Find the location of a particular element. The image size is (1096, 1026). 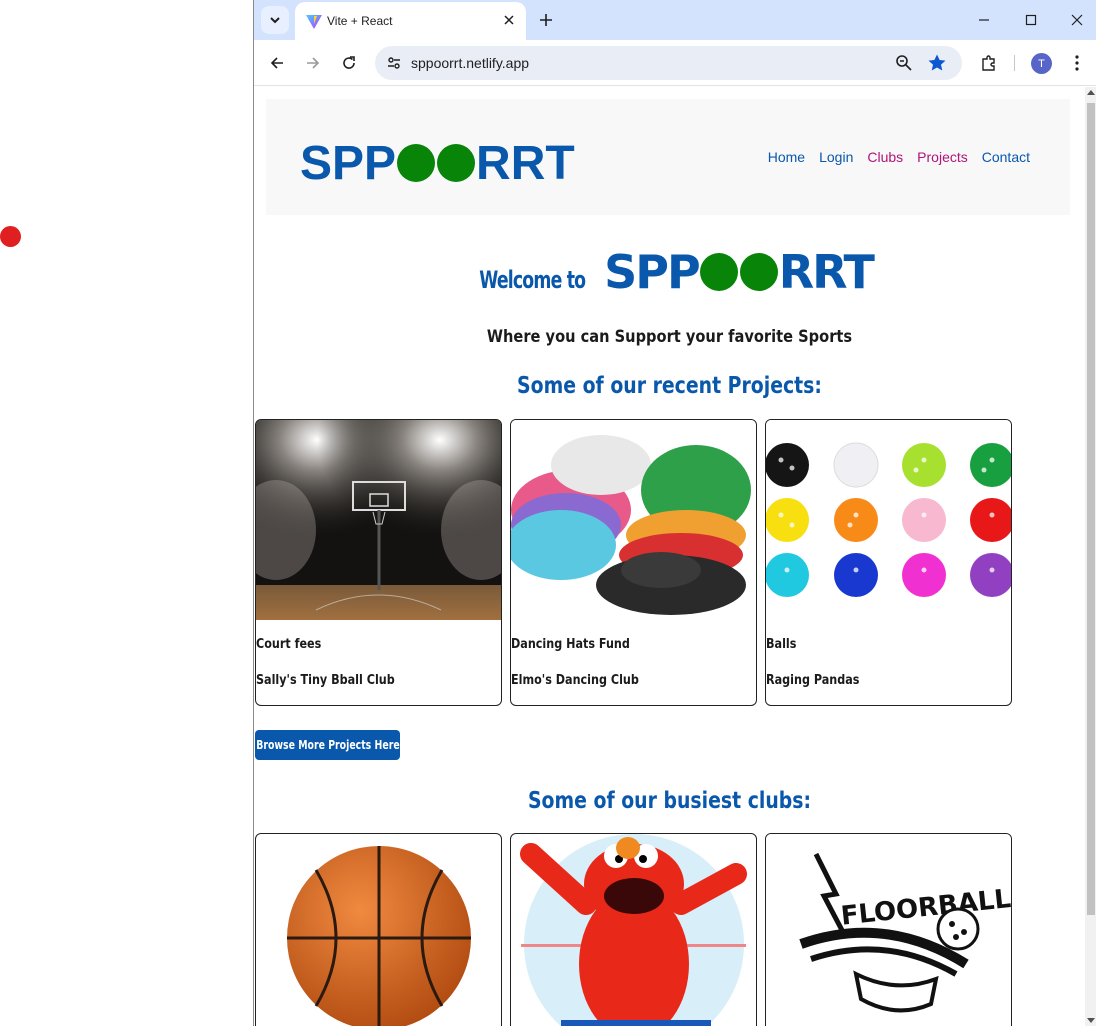

clubs-heading: Some of our busiest clubs: is located at coordinates (669, 801).